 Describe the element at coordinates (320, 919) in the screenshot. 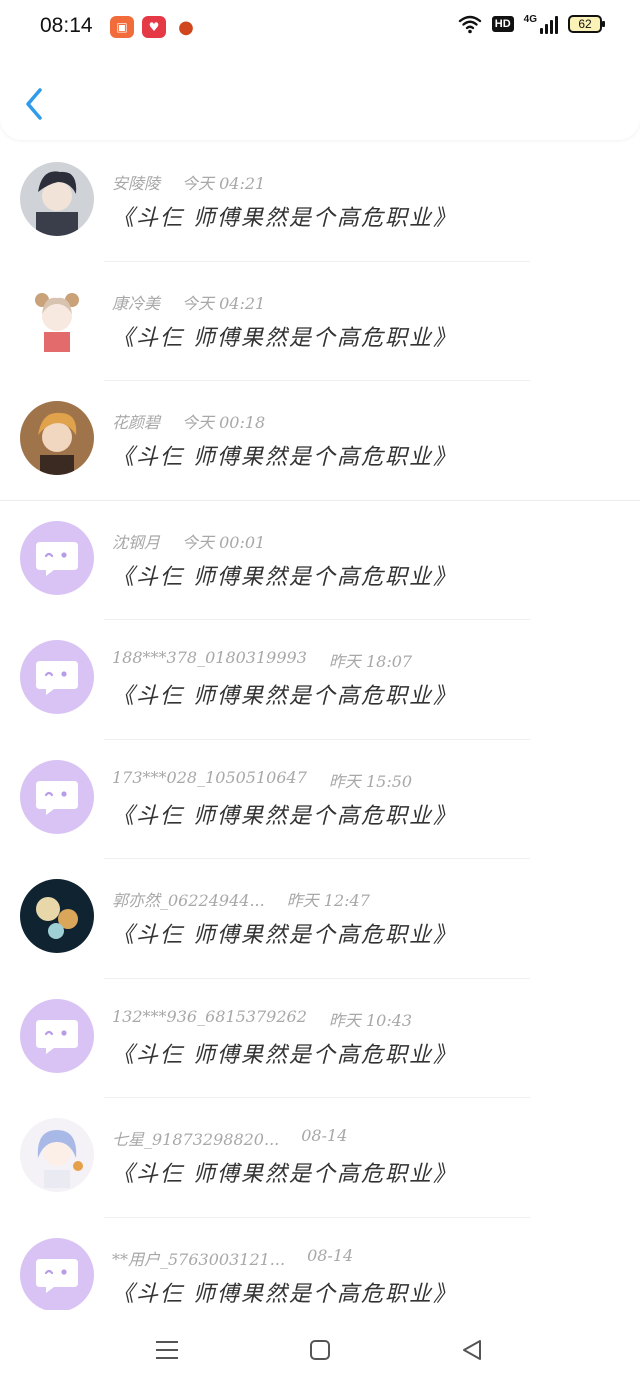

I see `list-item: 郭亦然_06224944... 昨天 12:47 《斗仨 师傅果然是个高危职业》` at that location.